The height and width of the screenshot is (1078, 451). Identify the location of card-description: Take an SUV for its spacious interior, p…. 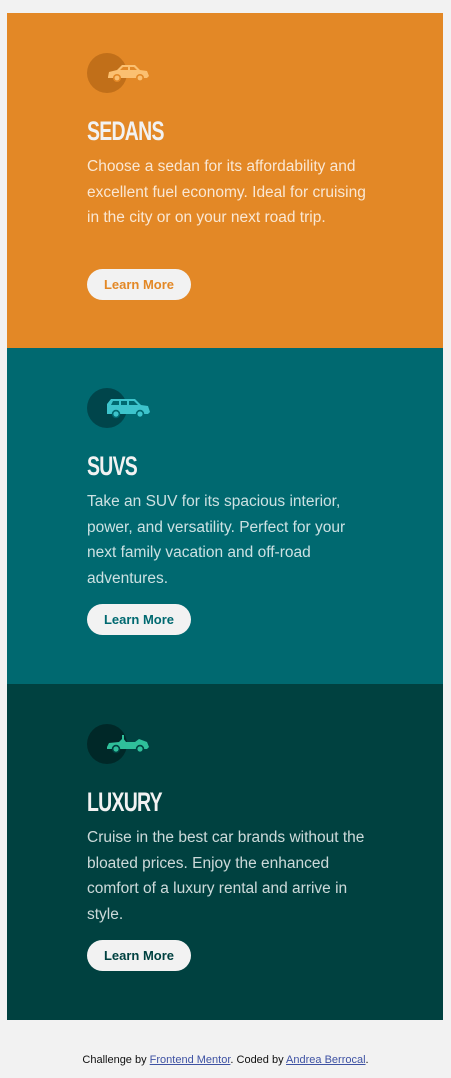
(216, 540).